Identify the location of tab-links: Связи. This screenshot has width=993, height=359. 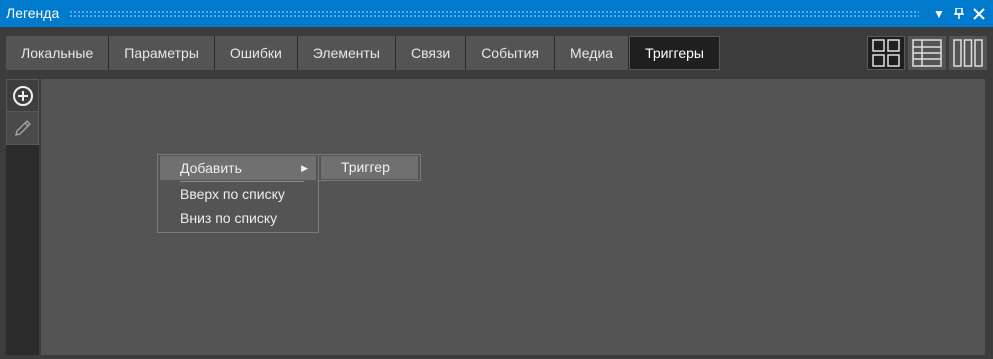
(431, 53).